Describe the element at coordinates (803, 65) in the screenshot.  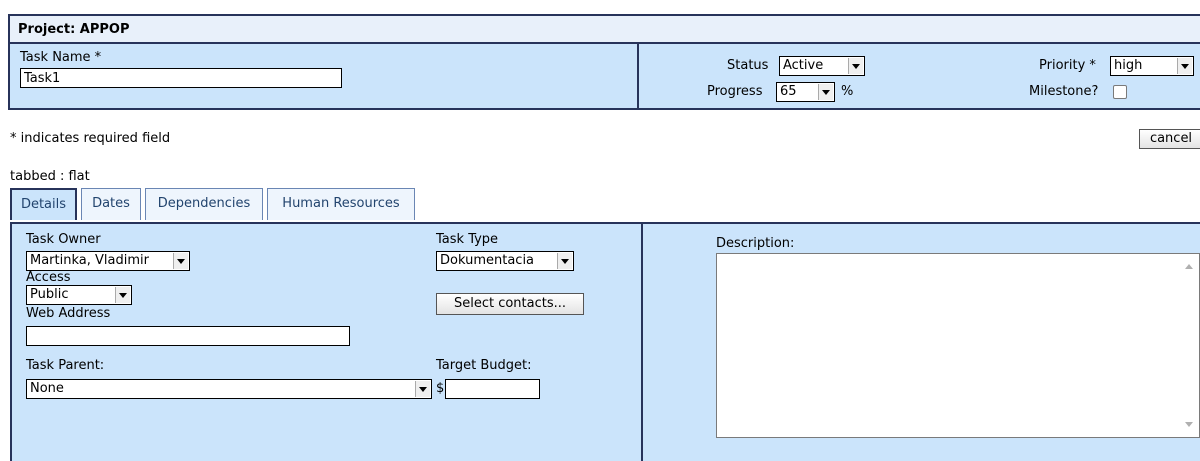
I see `status-value: Active` at that location.